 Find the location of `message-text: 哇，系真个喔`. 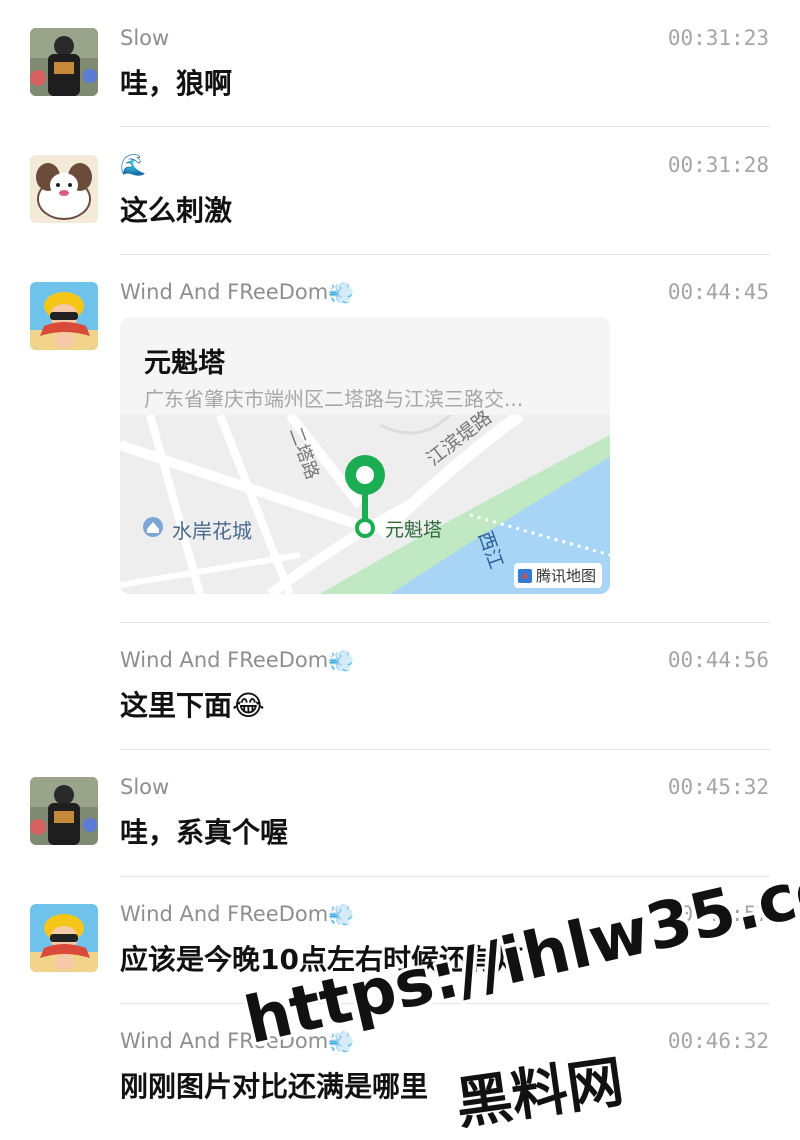

message-text: 哇，系真个喔 is located at coordinates (204, 832).